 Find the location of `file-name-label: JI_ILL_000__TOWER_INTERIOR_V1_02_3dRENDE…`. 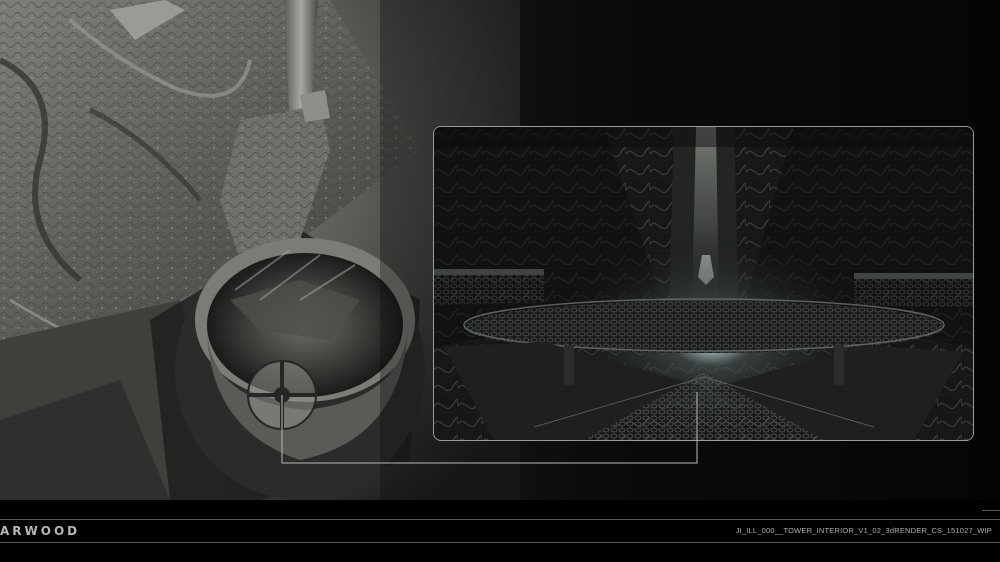

file-name-label: JI_ILL_000__TOWER_INTERIOR_V1_02_3dRENDE… is located at coordinates (863, 530).